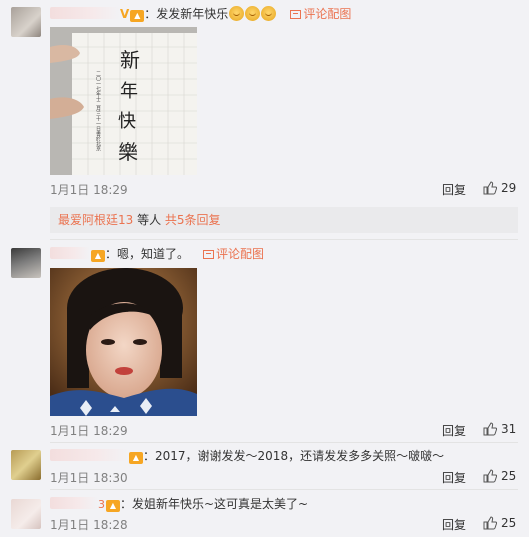 The image size is (529, 537). Describe the element at coordinates (147, 254) in the screenshot. I see `comment-text: ：嗯，知道了。` at that location.